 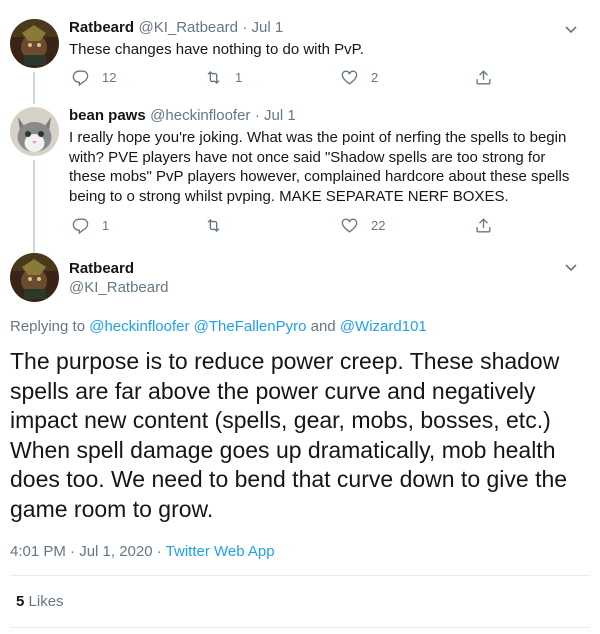 What do you see at coordinates (378, 225) in the screenshot?
I see `like-count: 22` at bounding box center [378, 225].